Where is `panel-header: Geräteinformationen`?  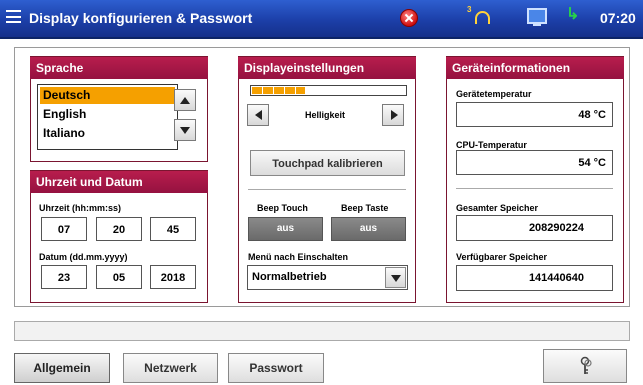
panel-header: Geräteinformationen is located at coordinates (535, 68).